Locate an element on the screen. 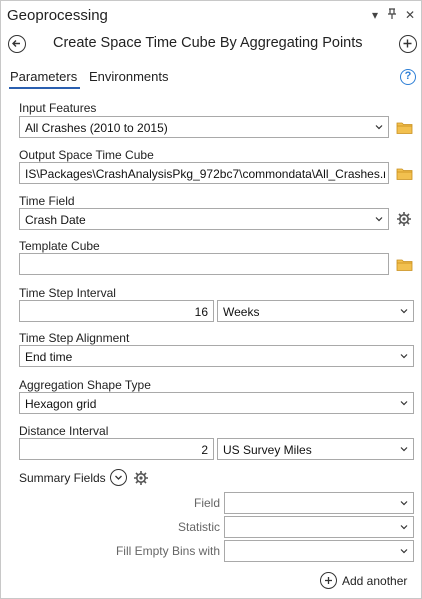 Image resolution: width=422 pixels, height=599 pixels. time-field-dropdown: Crash Date is located at coordinates (204, 219).